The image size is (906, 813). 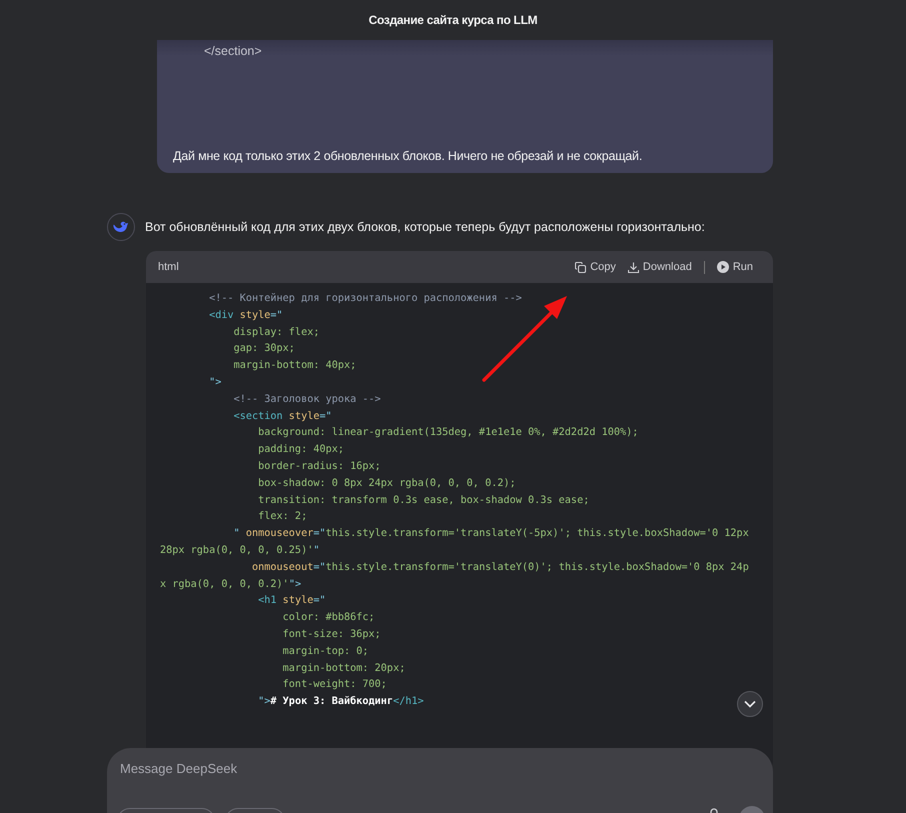 What do you see at coordinates (282, 517) in the screenshot?
I see `code-line: flex: 2;` at bounding box center [282, 517].